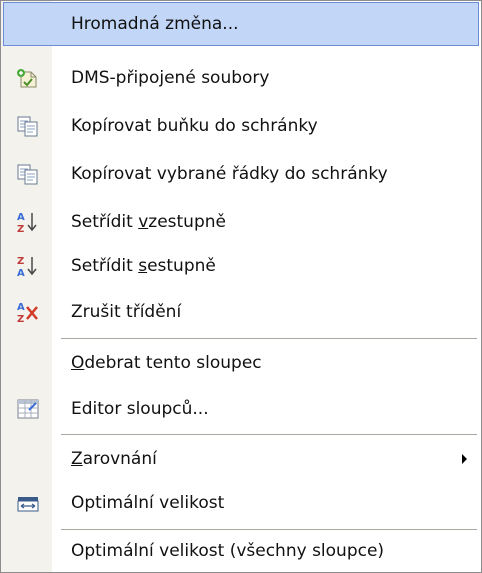 Image resolution: width=482 pixels, height=573 pixels. I want to click on column-editor-icon, so click(28, 409).